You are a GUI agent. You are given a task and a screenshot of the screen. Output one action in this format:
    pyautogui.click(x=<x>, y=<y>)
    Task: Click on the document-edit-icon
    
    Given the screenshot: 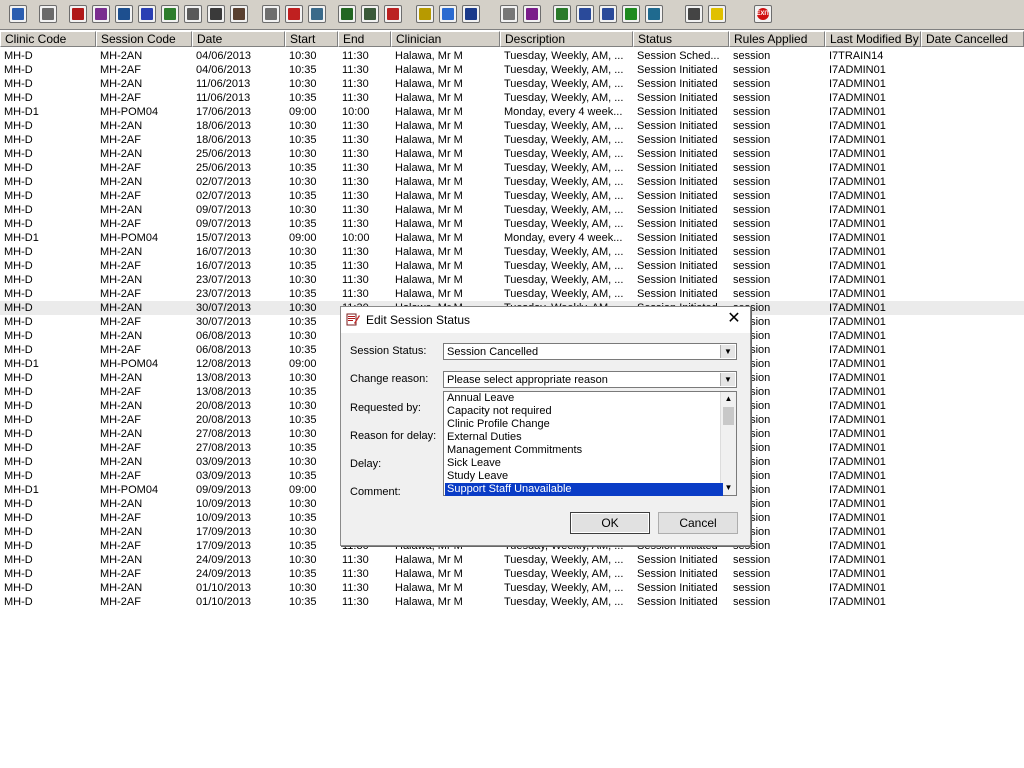 What is the action you would take?
    pyautogui.click(x=425, y=14)
    